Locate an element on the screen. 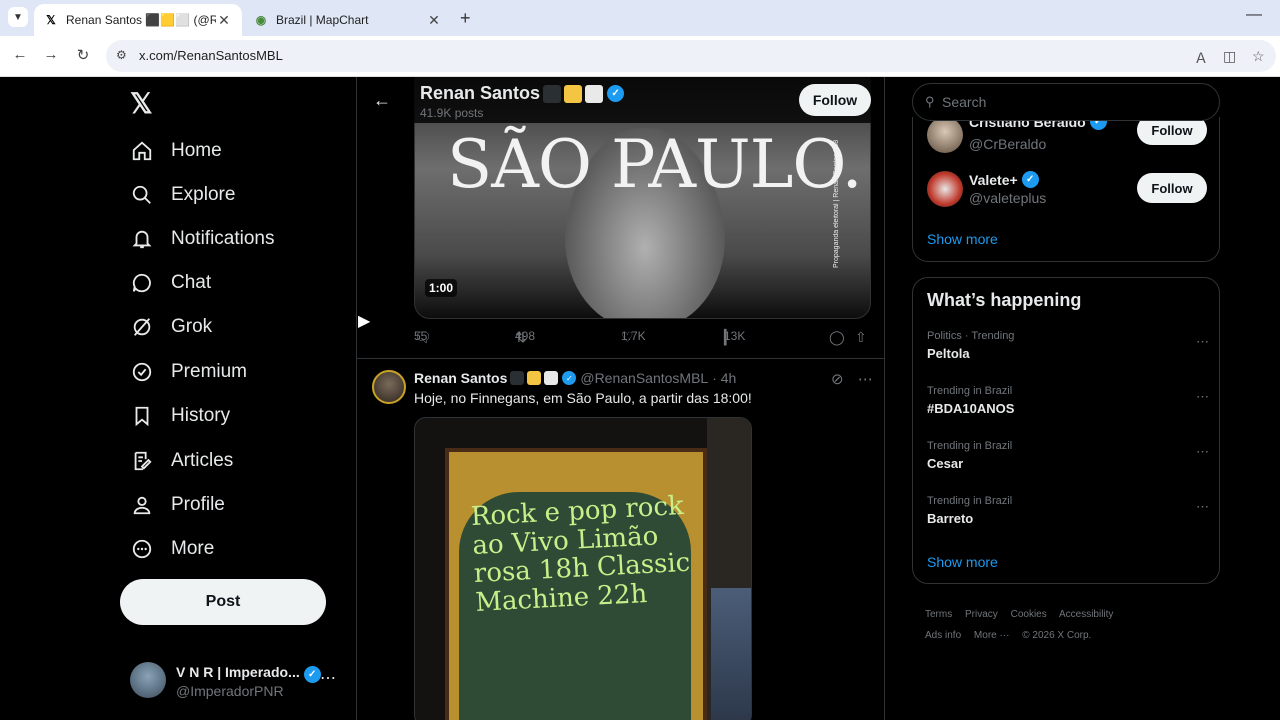  nav-chat: Chat is located at coordinates (170, 283).